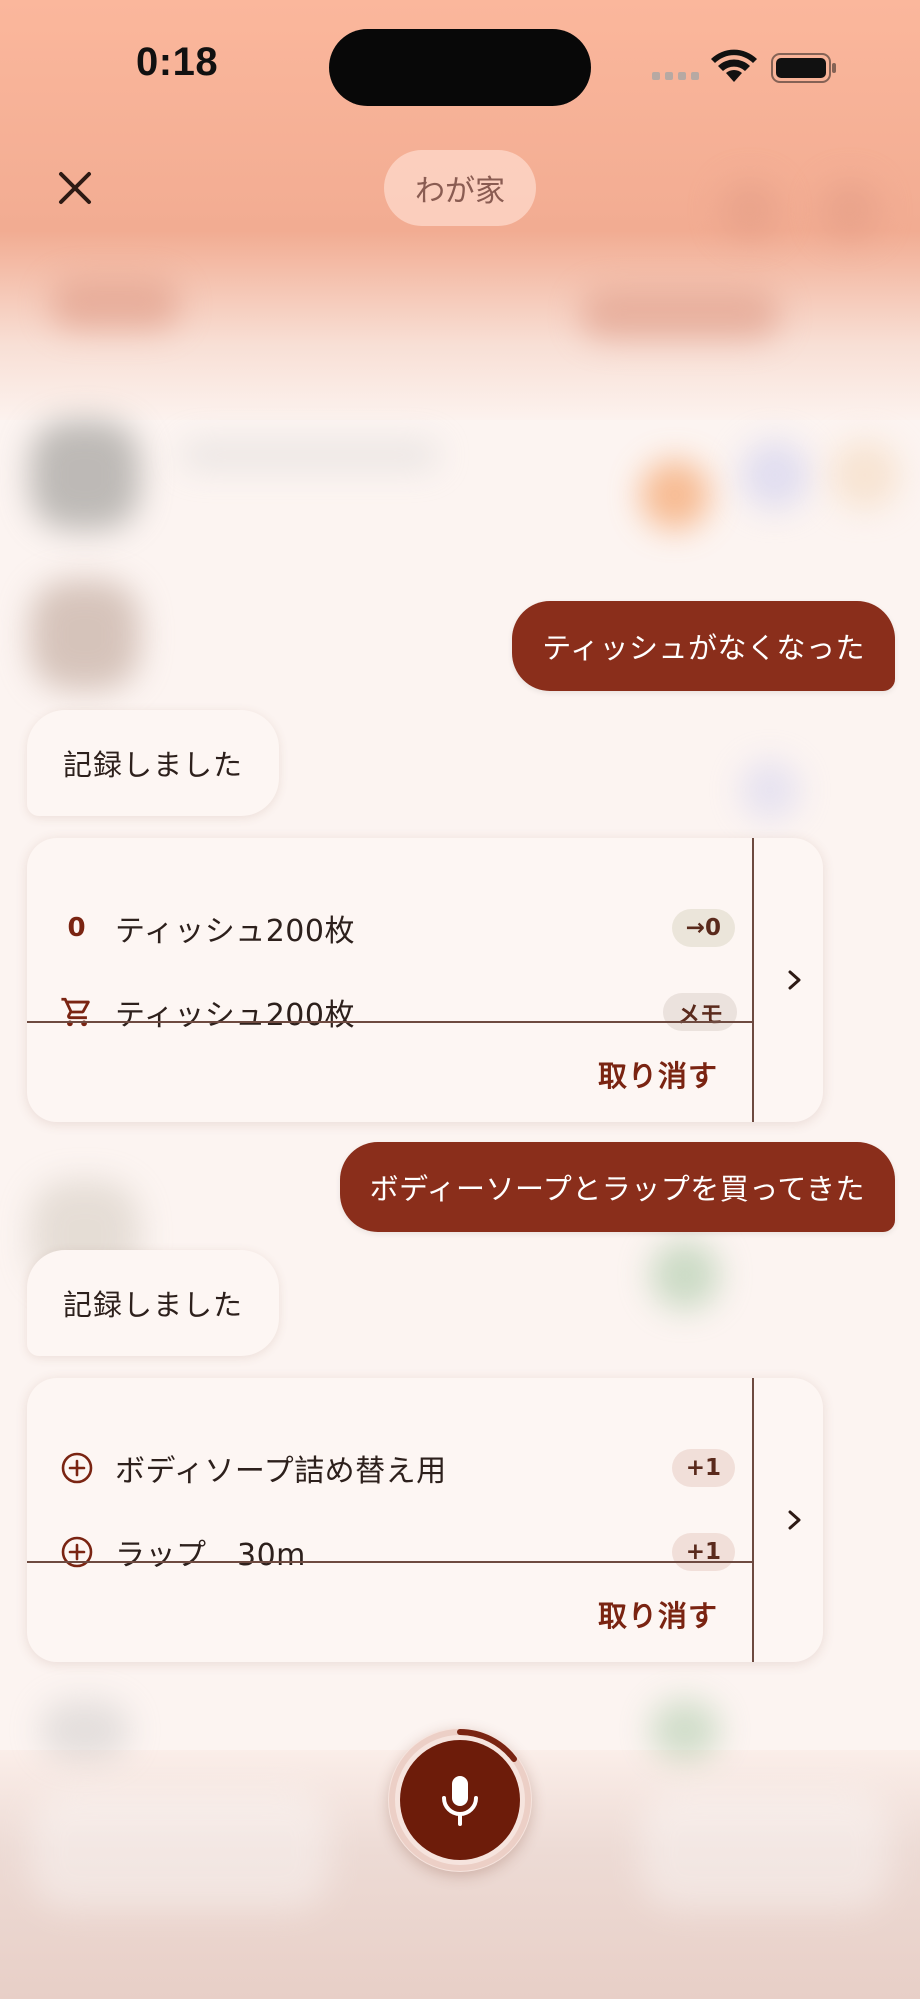  Describe the element at coordinates (390, 928) in the screenshot. I see `result-item: 0 ティッシュ200枚 →0` at that location.